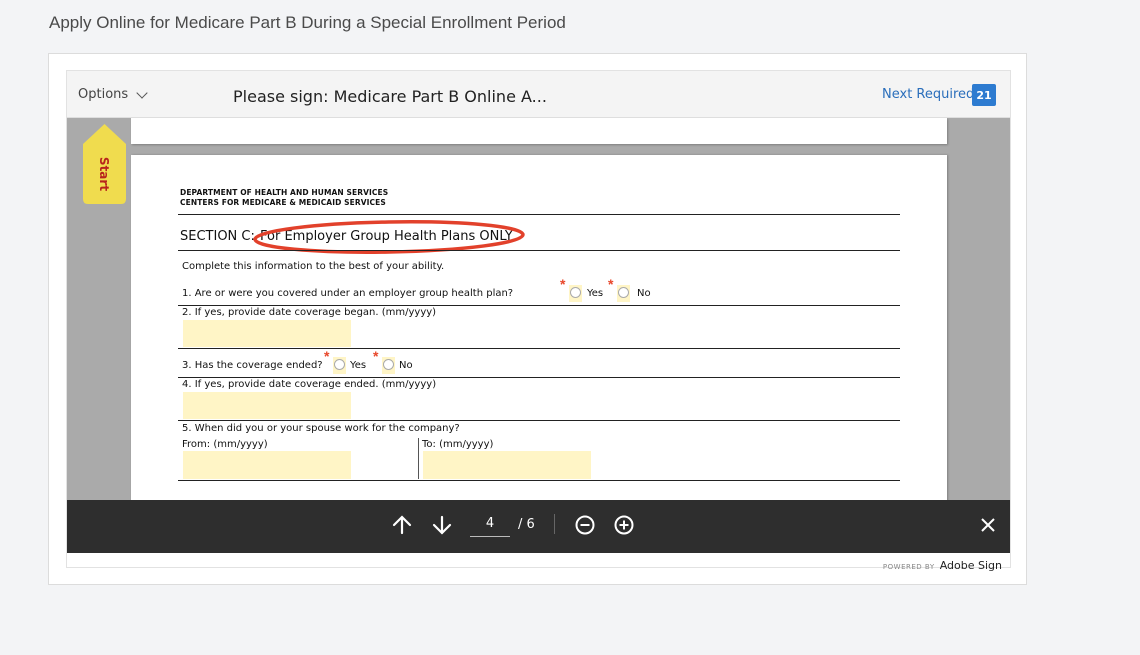 The width and height of the screenshot is (1140, 655). What do you see at coordinates (585, 525) in the screenshot?
I see `zoom-out-icon` at bounding box center [585, 525].